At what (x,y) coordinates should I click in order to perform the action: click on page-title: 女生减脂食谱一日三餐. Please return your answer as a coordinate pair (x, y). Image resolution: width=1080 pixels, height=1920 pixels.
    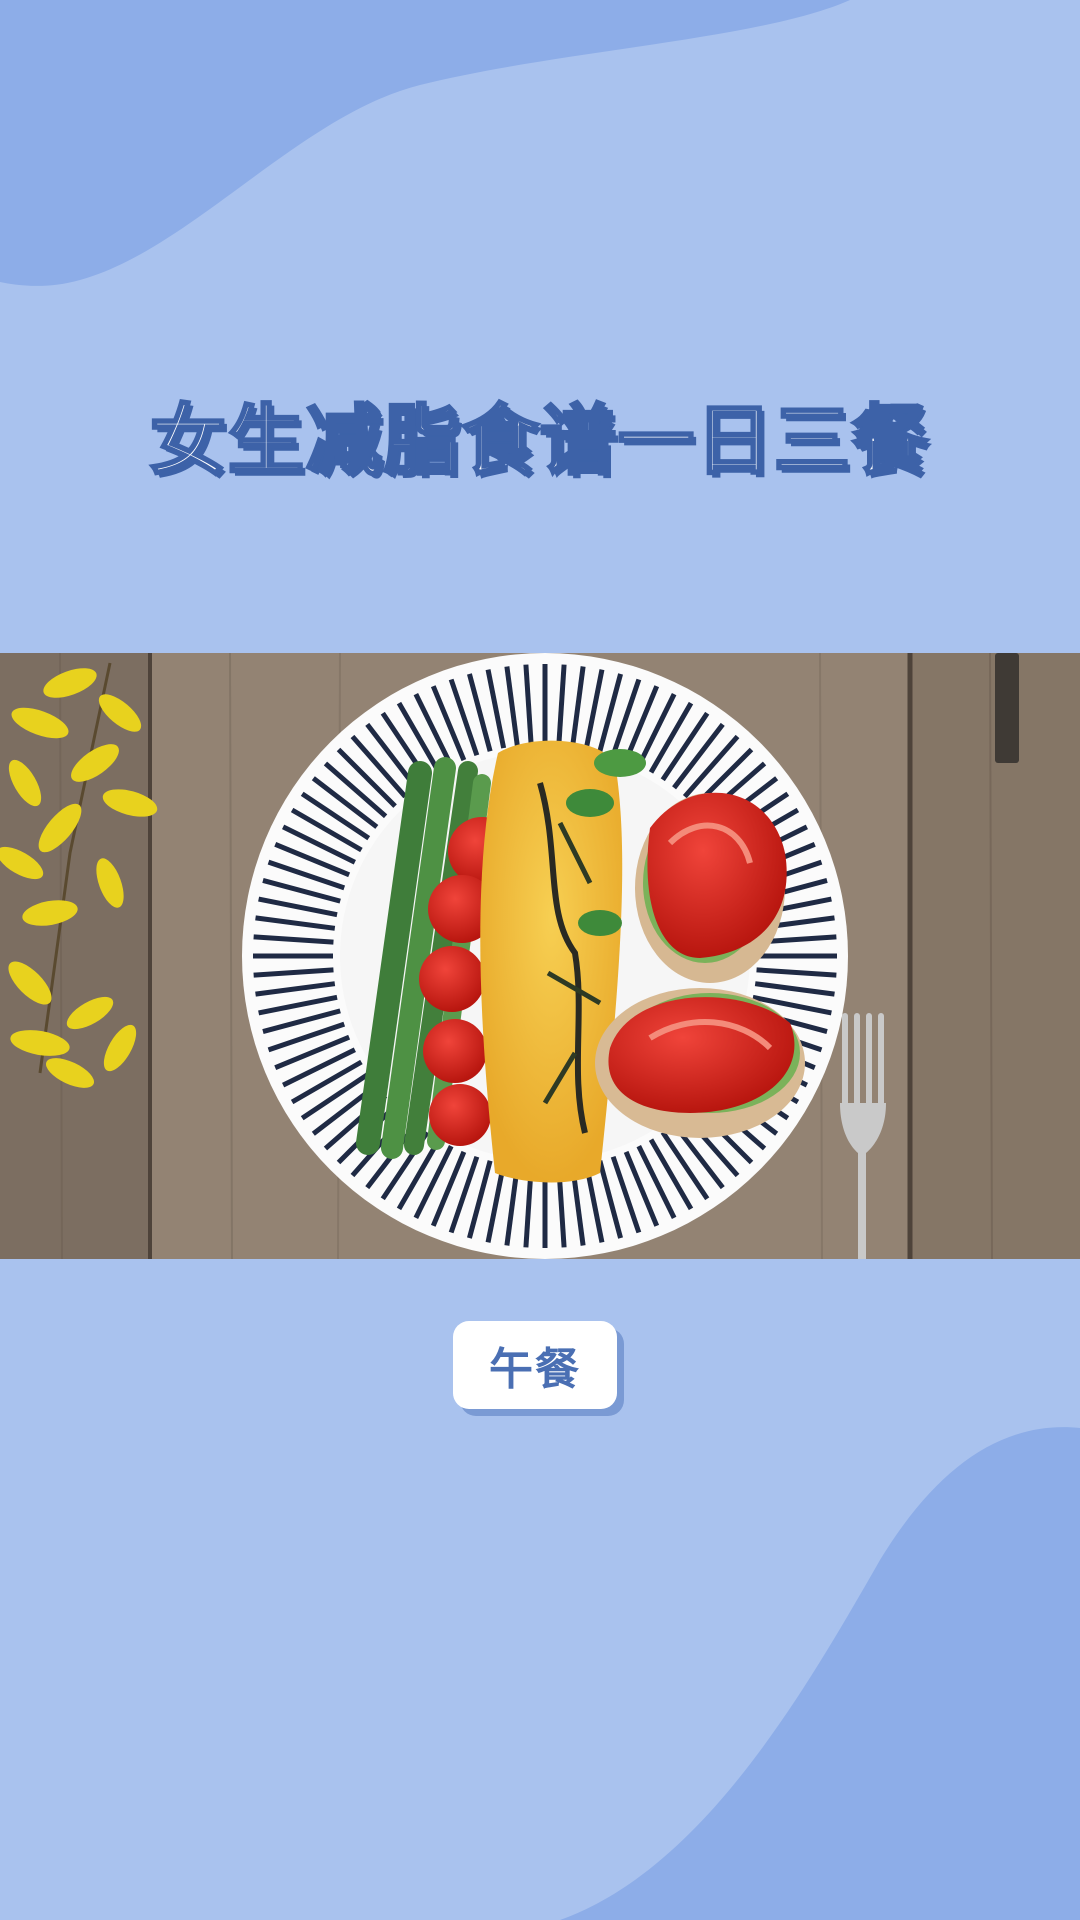
    Looking at the image, I should click on (539, 440).